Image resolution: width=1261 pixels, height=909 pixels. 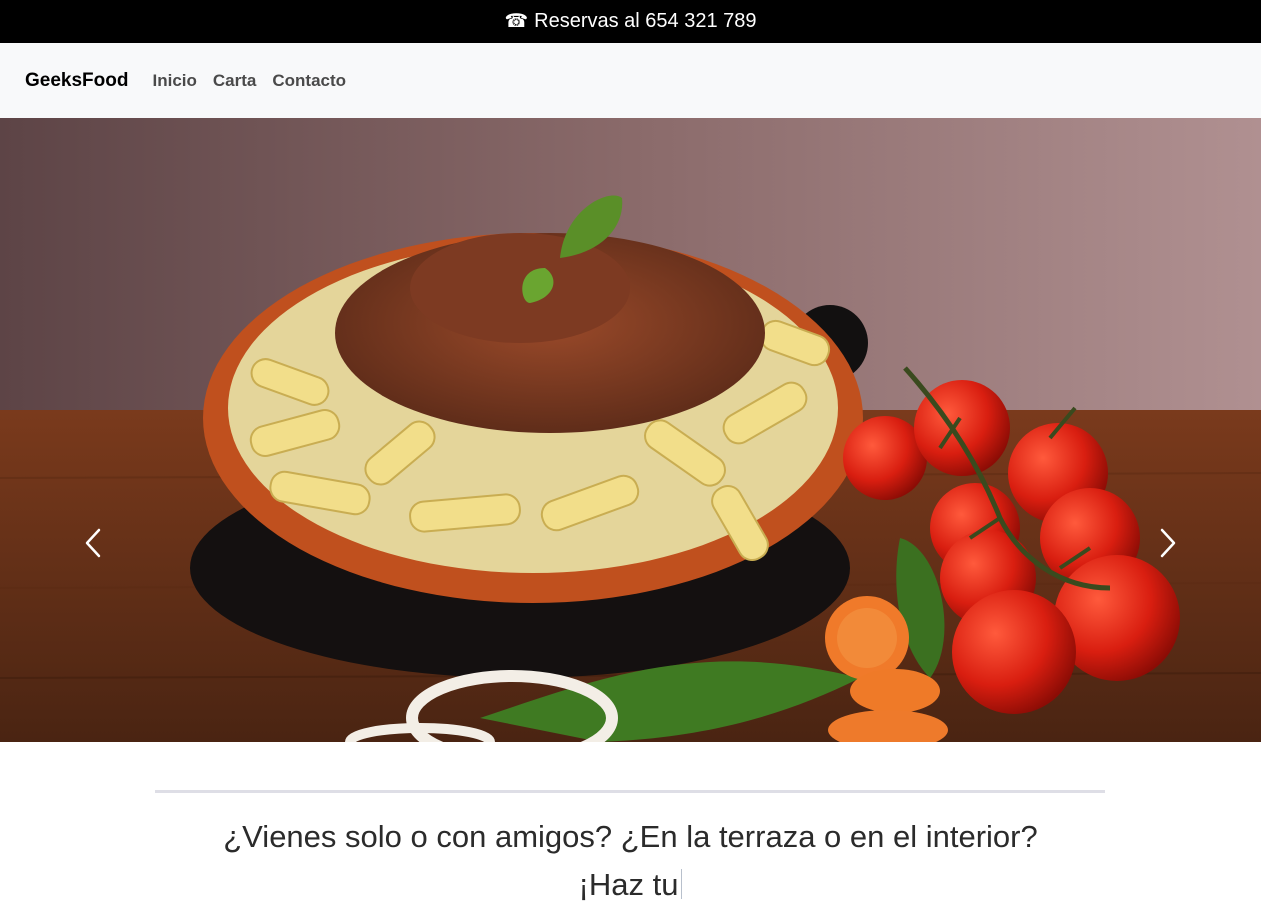 What do you see at coordinates (682, 884) in the screenshot?
I see `typing-cursor` at bounding box center [682, 884].